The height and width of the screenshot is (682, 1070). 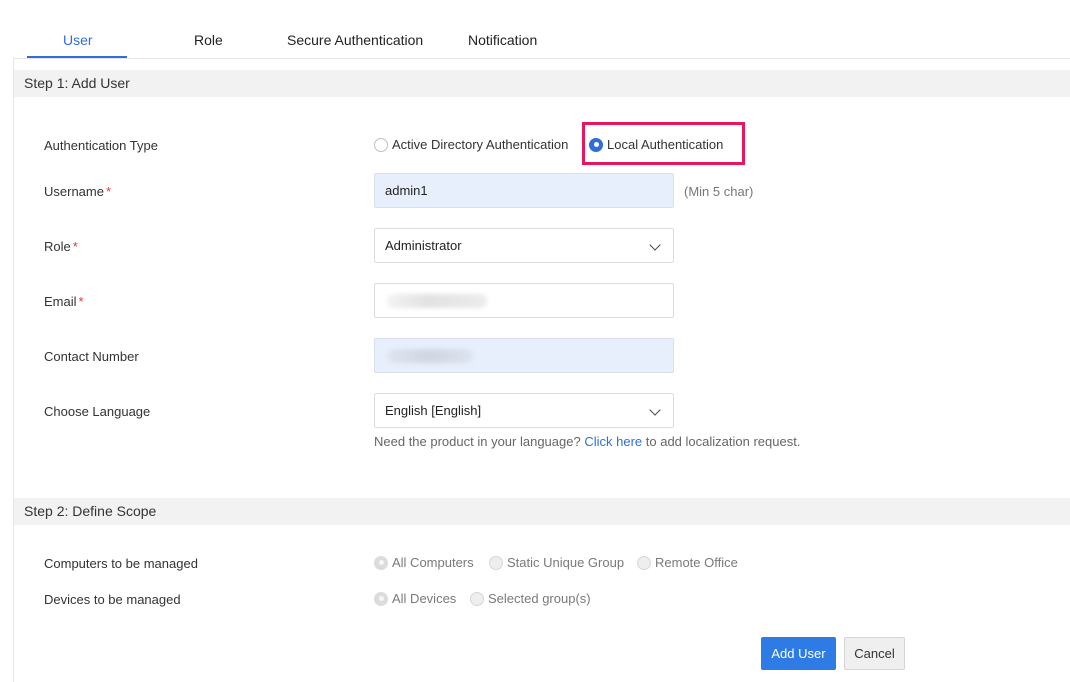 What do you see at coordinates (542, 511) in the screenshot?
I see `step2-header: Step 2: Define Scope` at bounding box center [542, 511].